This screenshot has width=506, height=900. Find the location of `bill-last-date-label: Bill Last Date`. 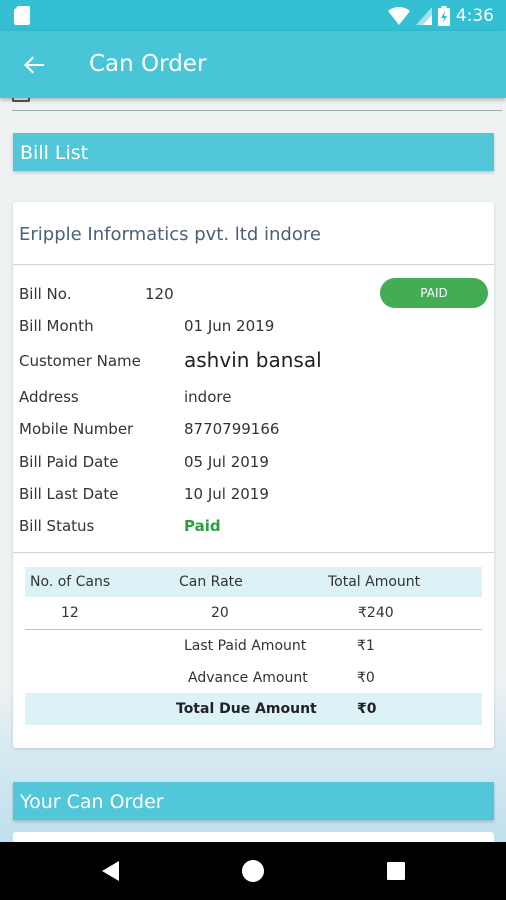

bill-last-date-label: Bill Last Date is located at coordinates (69, 494).